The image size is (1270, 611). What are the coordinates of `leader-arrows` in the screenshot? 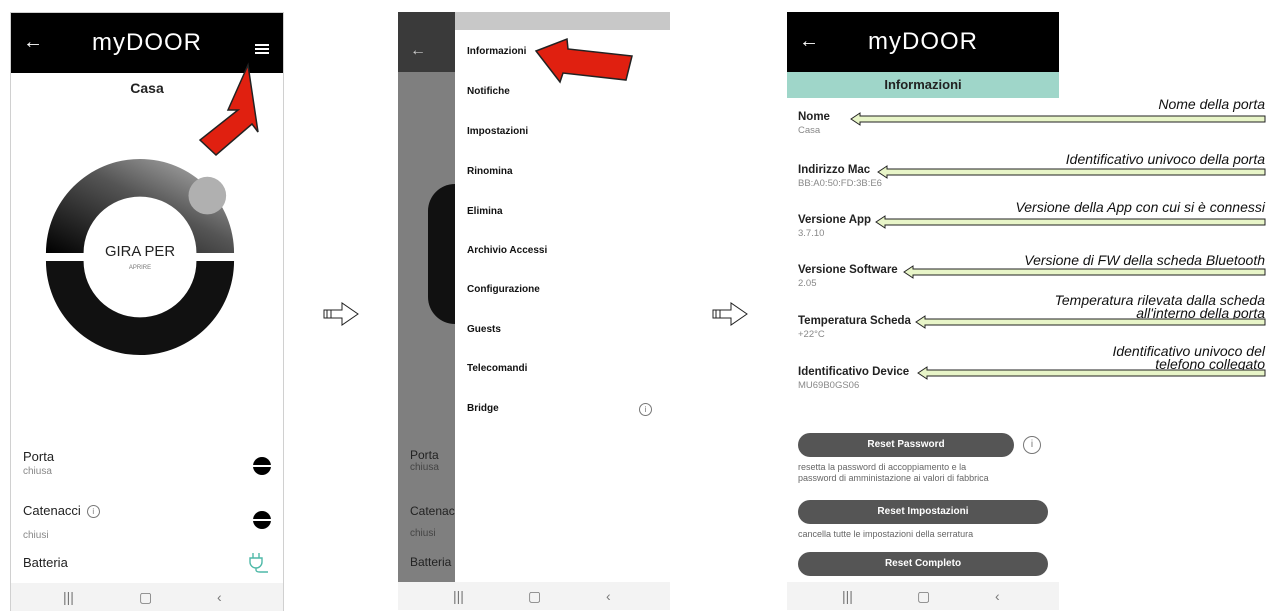 It's located at (1058, 246).